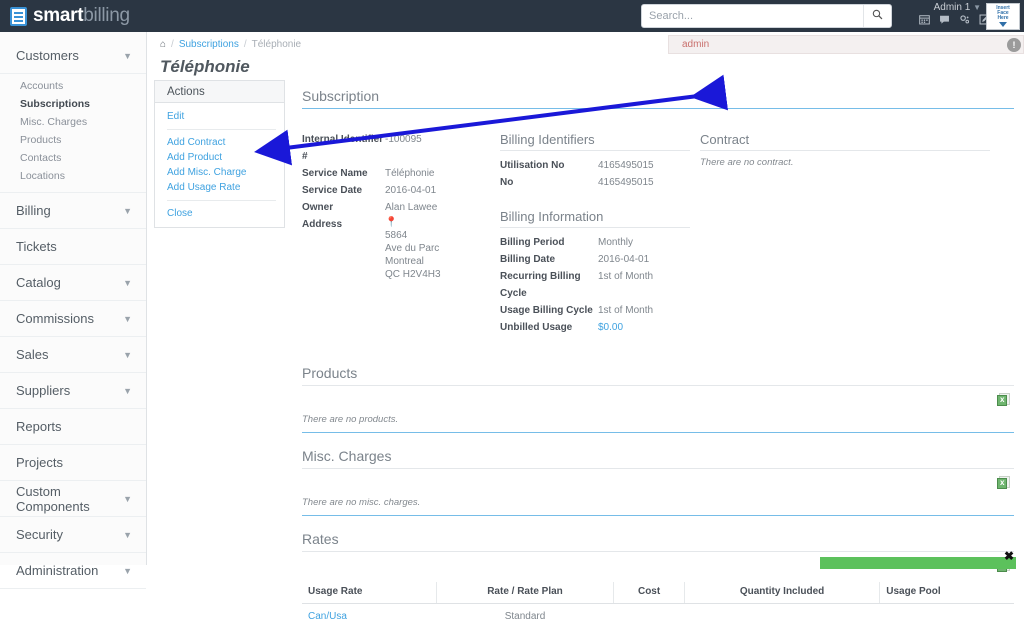 This screenshot has height=629, width=1024. Describe the element at coordinates (840, 233) in the screenshot. I see `contract-column: Contract There are no contract.` at that location.